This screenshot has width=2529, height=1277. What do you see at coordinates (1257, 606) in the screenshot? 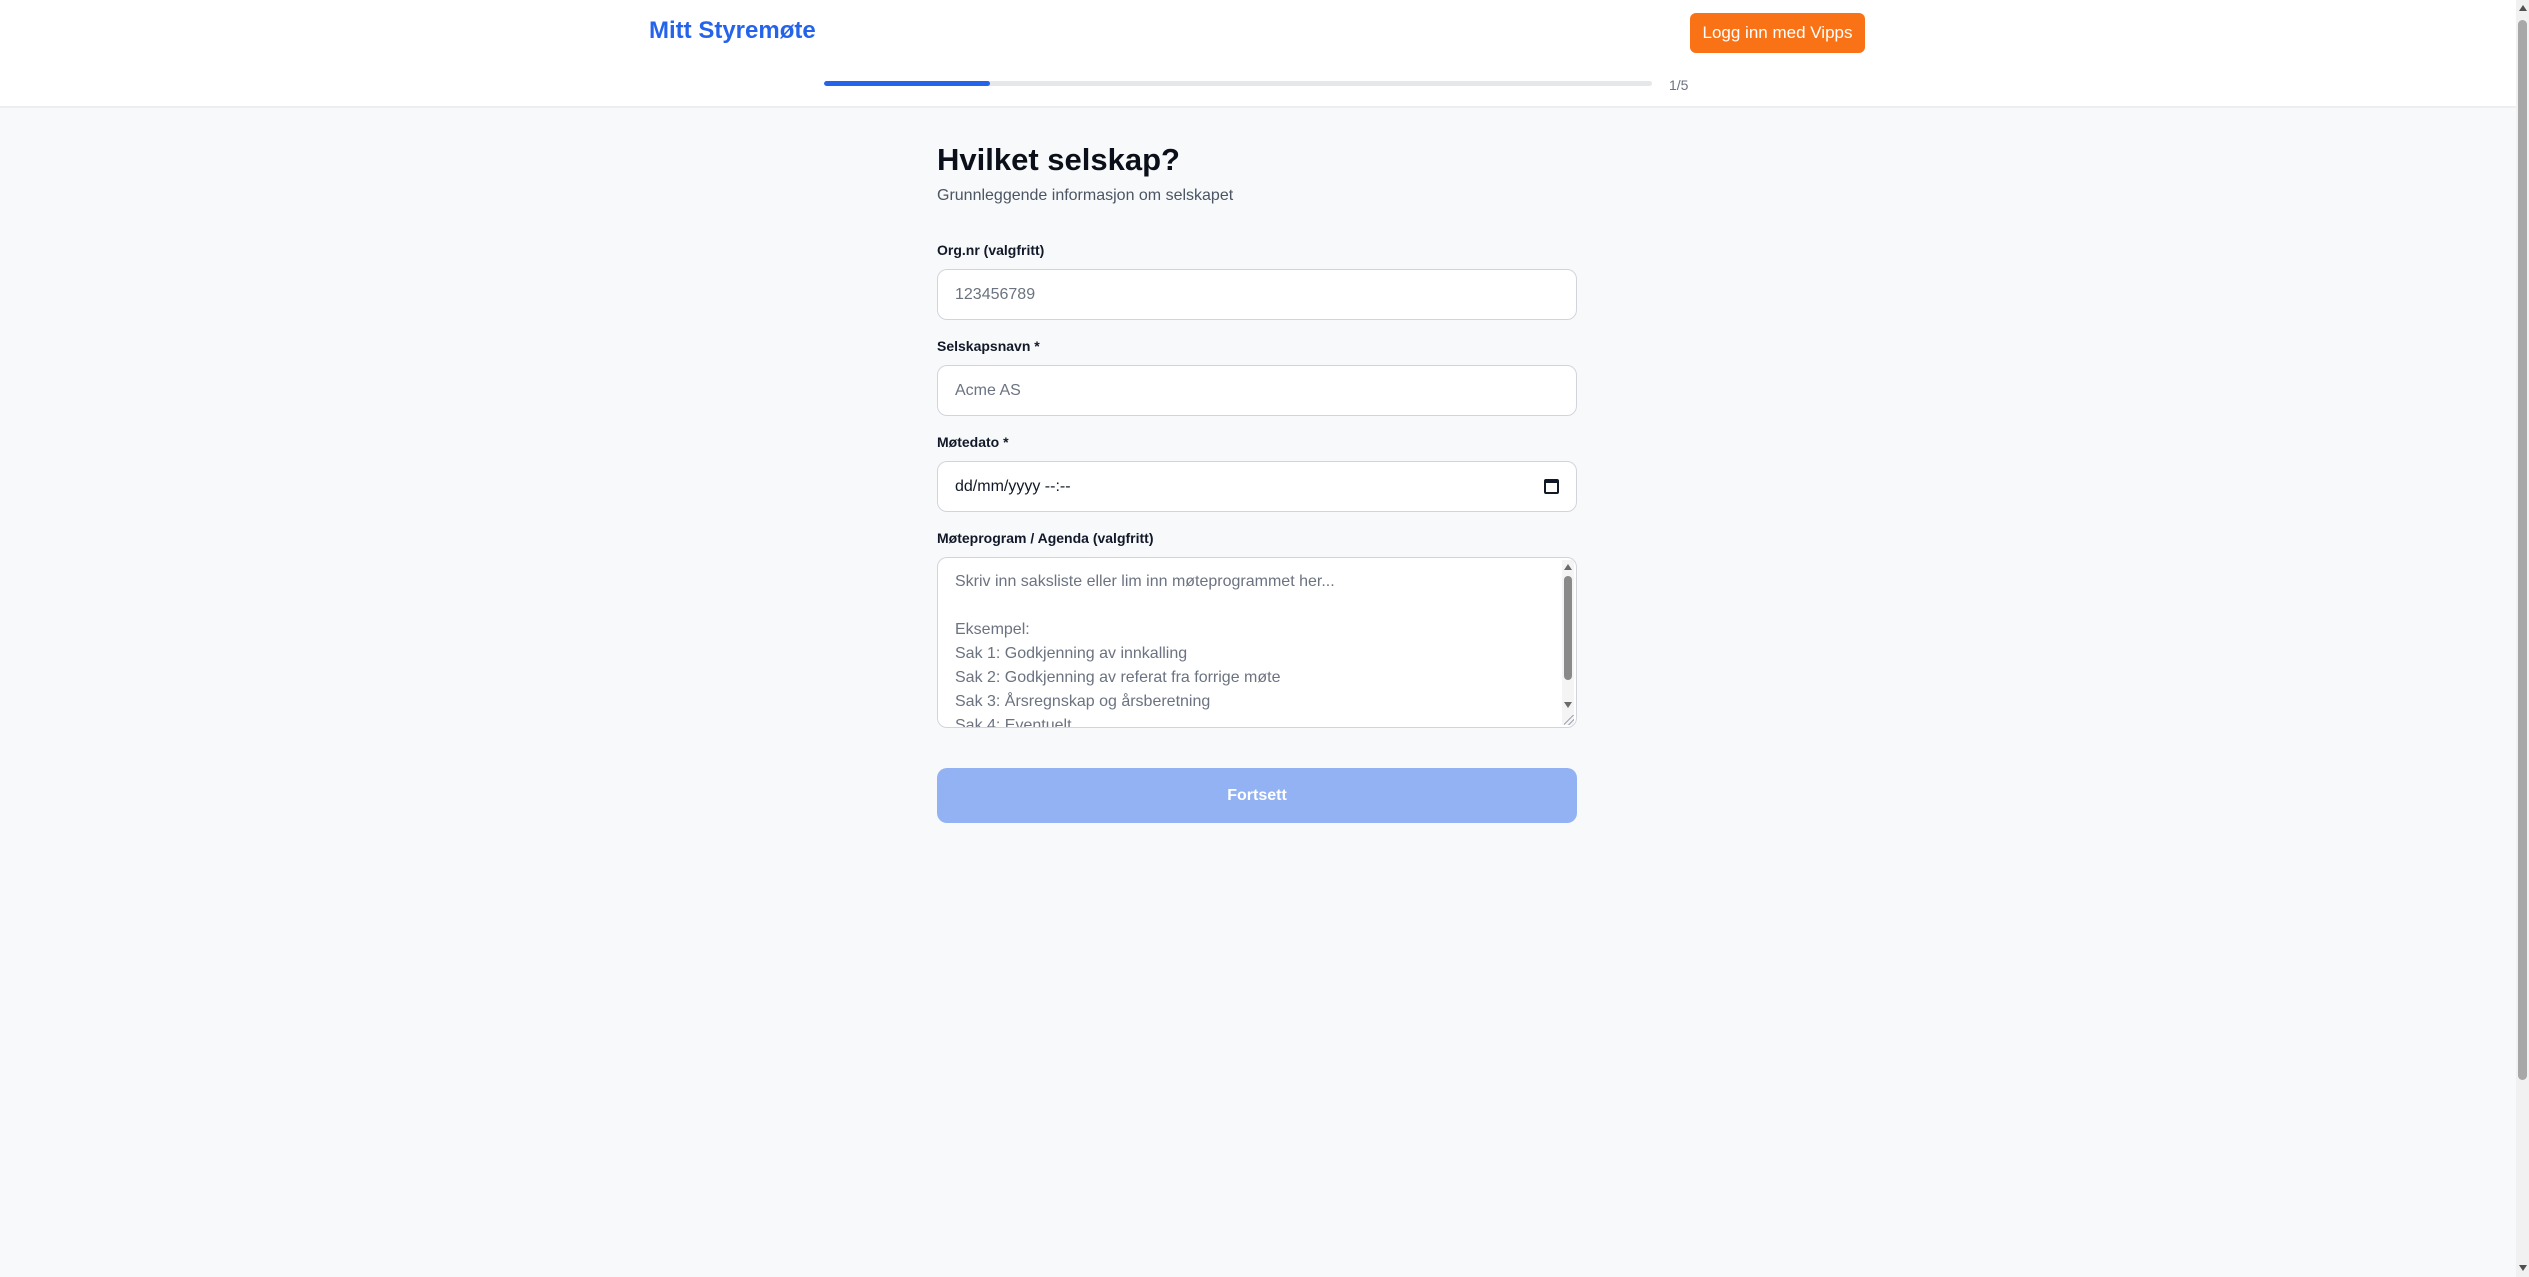
I see `agenda-placeholder-line` at bounding box center [1257, 606].